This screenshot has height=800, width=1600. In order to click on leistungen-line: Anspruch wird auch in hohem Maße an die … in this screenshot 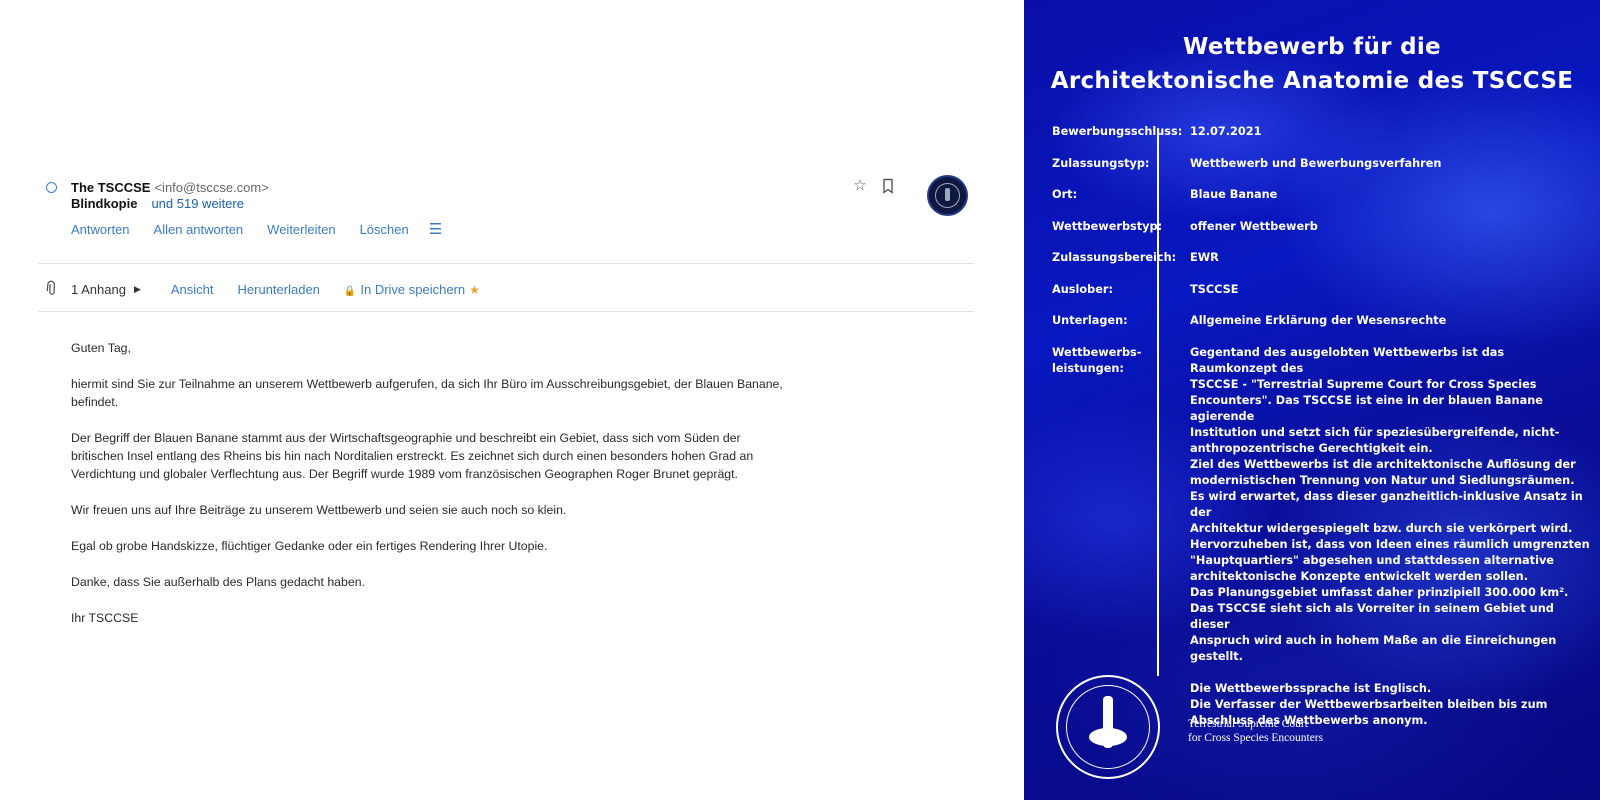, I will do `click(1373, 648)`.